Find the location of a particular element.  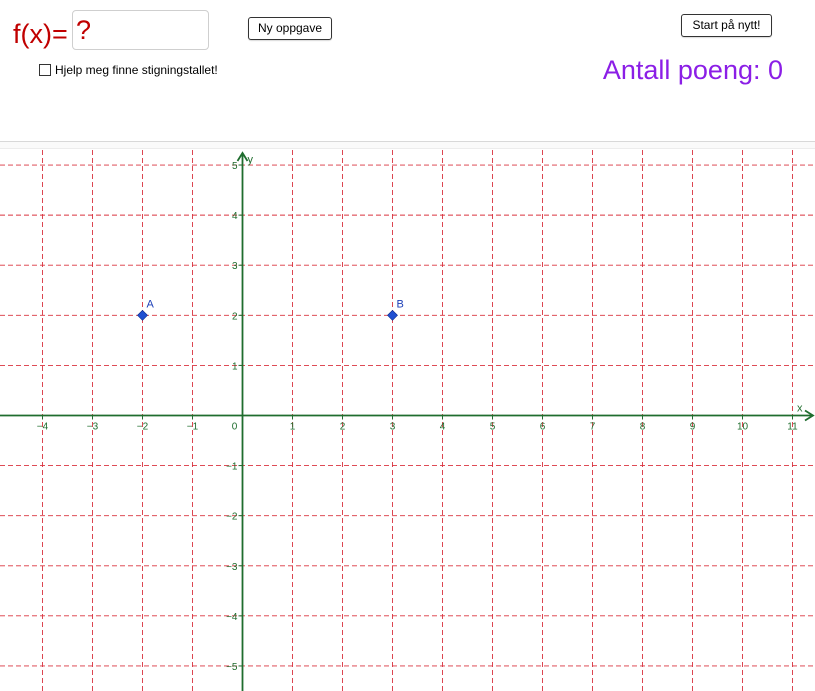

y-tick-label: 4 is located at coordinates (235, 216).